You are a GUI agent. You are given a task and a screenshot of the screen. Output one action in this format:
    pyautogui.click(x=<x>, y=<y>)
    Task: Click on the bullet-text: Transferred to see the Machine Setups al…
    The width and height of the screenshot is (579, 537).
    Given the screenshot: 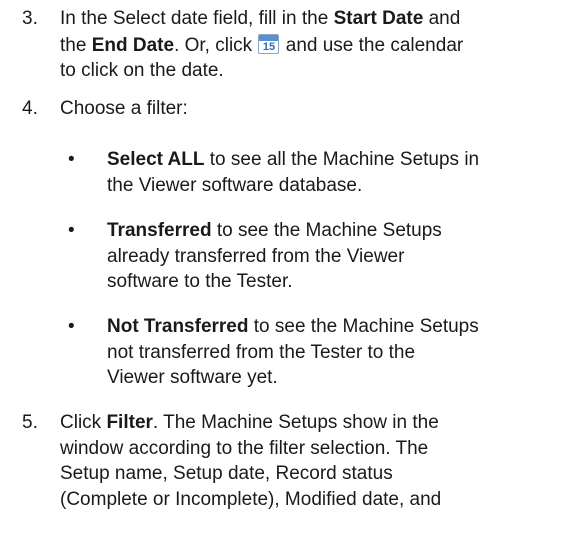 What is the action you would take?
    pyautogui.click(x=274, y=256)
    